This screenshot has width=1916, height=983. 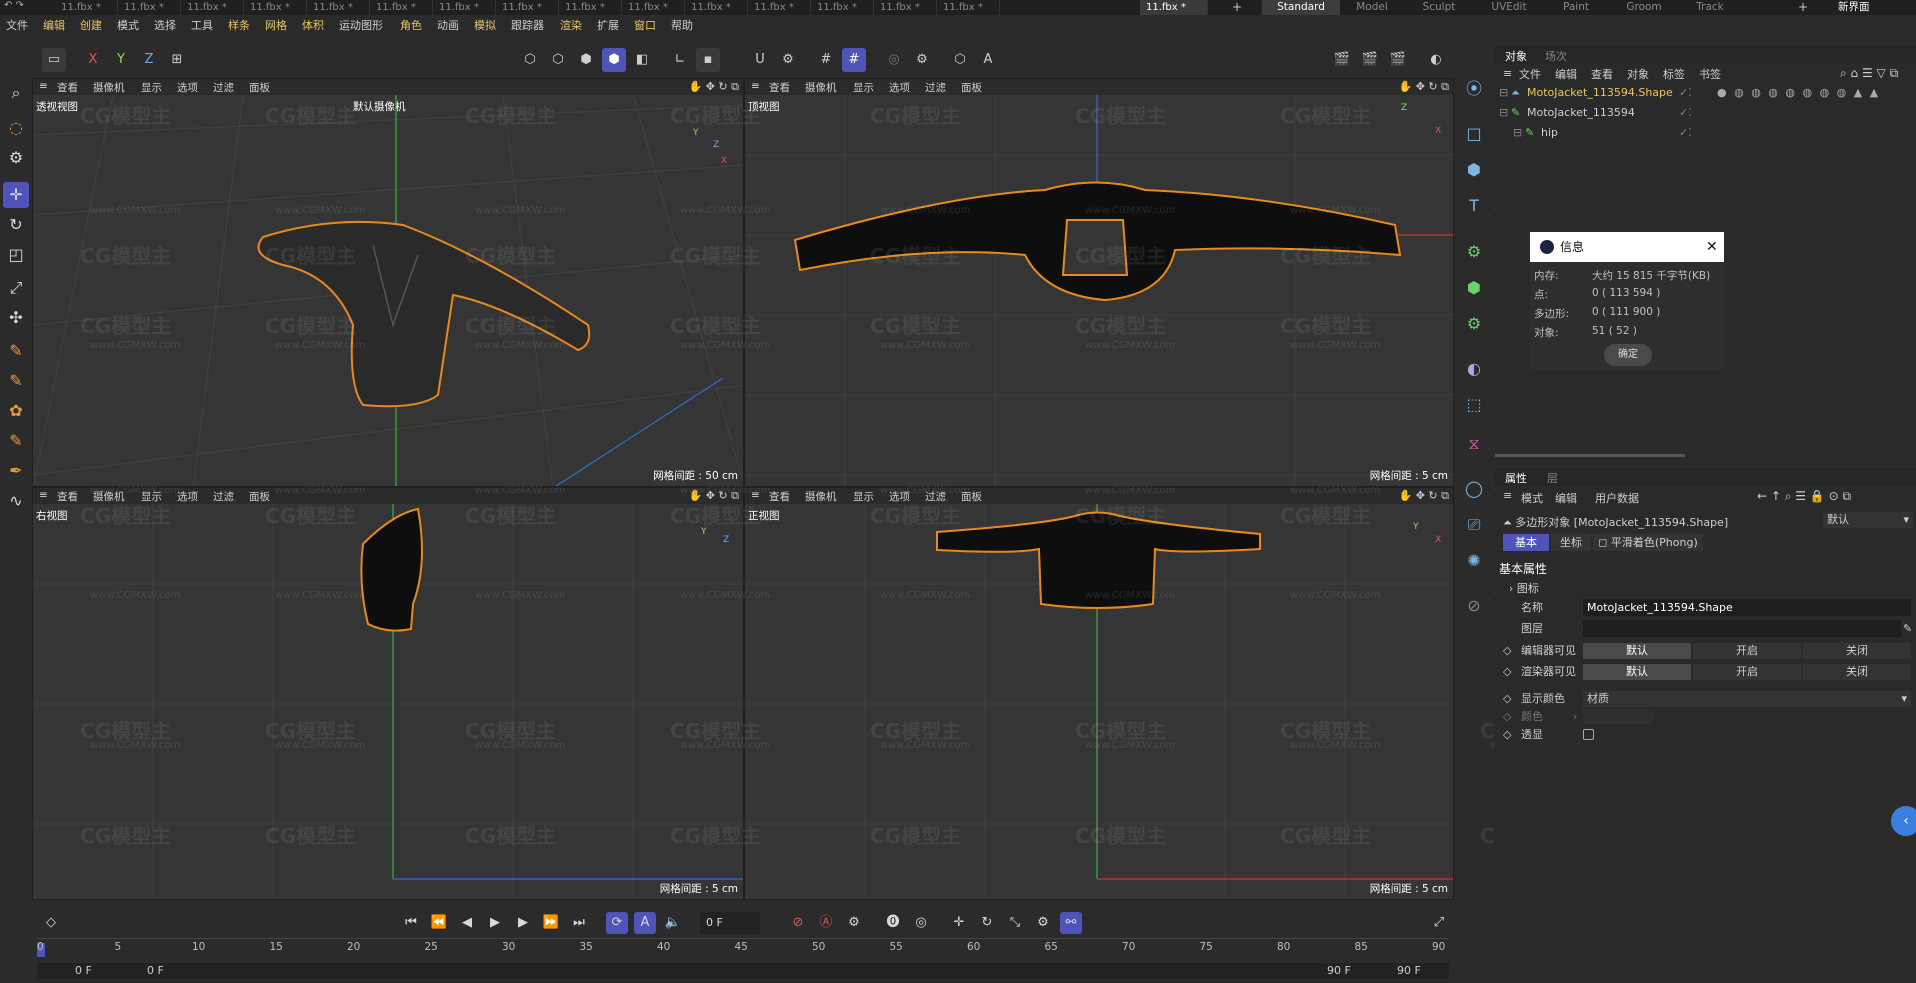 What do you see at coordinates (645, 26) in the screenshot?
I see `menu-item: 窗口` at bounding box center [645, 26].